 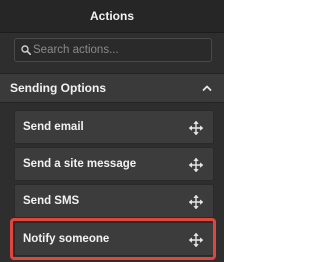 What do you see at coordinates (114, 201) in the screenshot?
I see `action-item-send-sms: Send SMS` at bounding box center [114, 201].